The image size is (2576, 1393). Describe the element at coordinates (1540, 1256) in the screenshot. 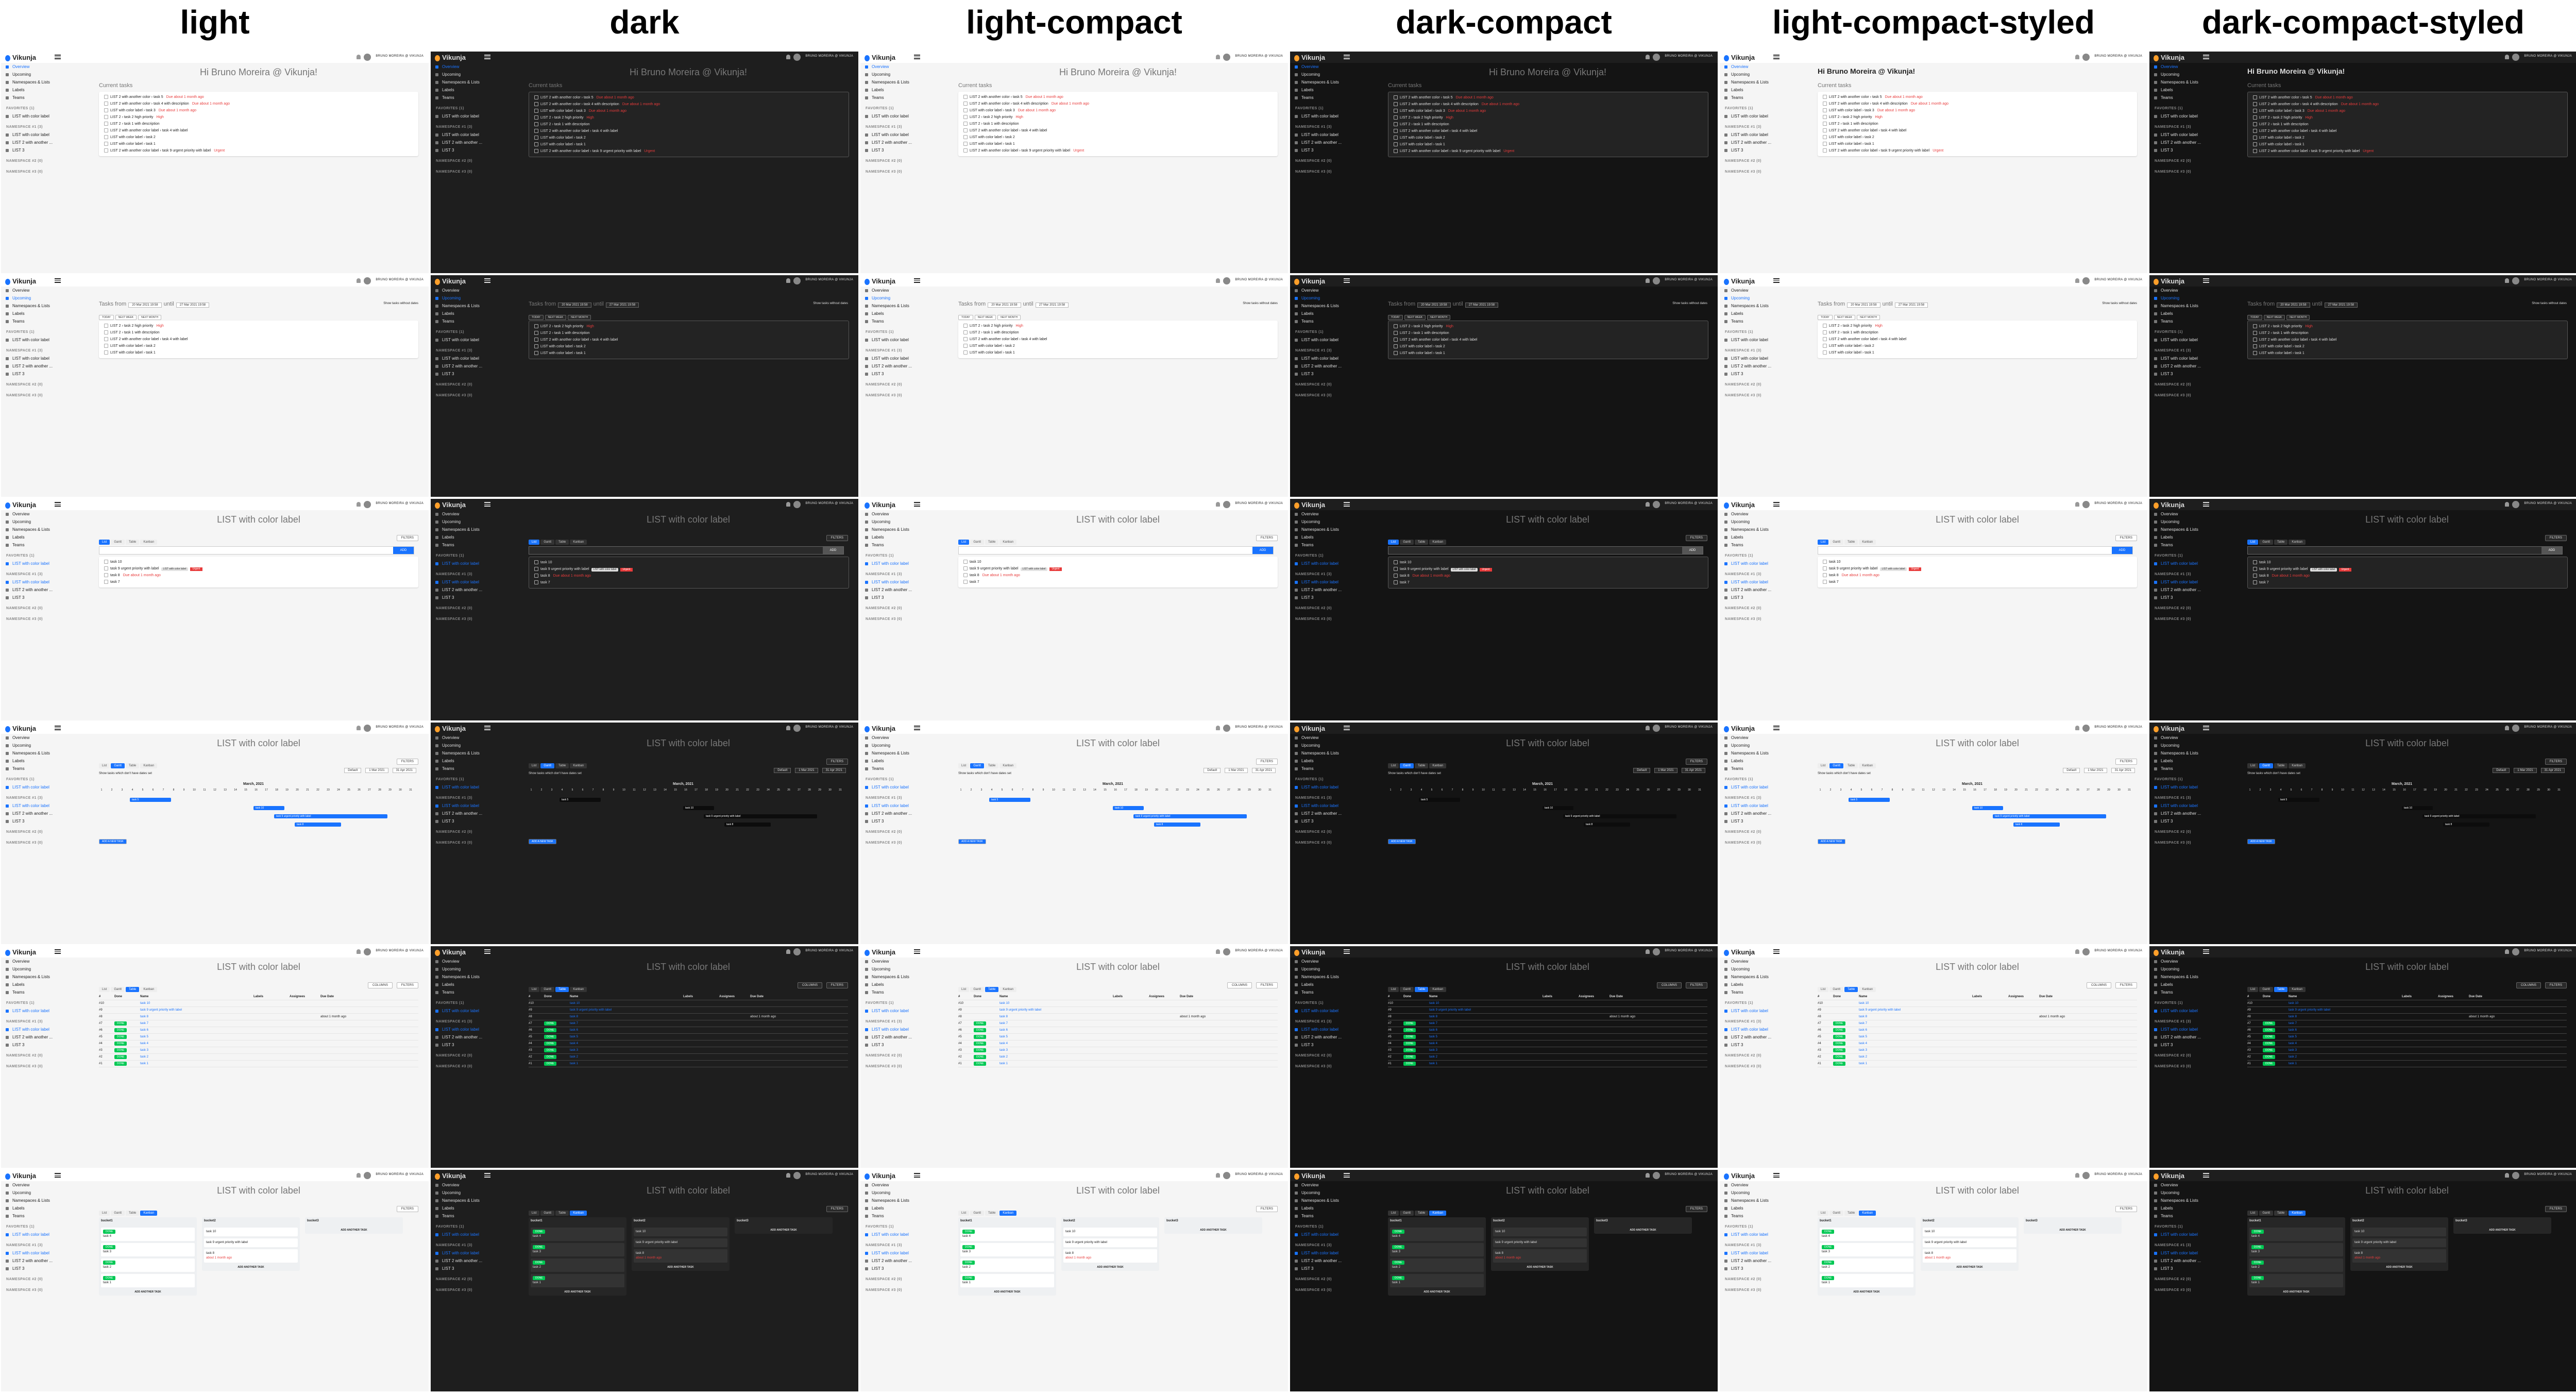

I see `kanban-card: task 8 about 1 month ago` at that location.